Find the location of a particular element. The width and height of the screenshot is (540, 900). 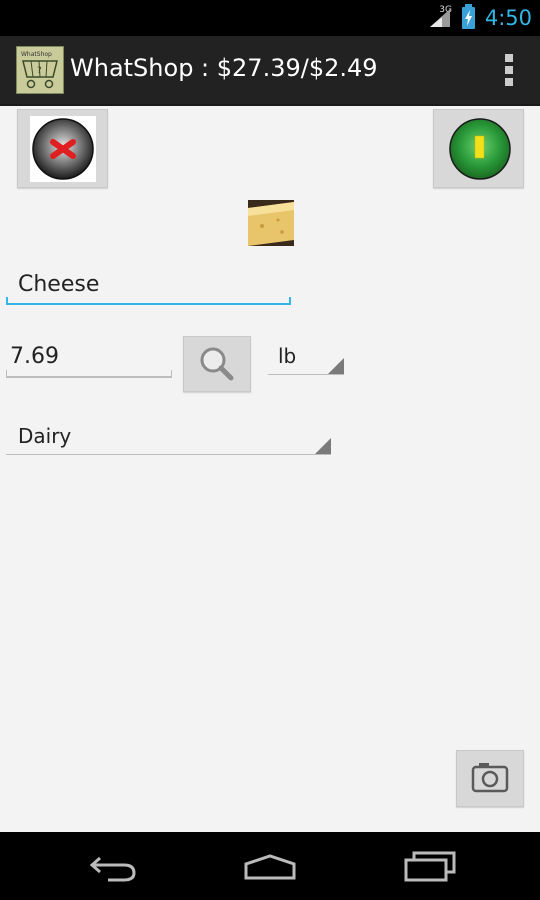

item-name-underline is located at coordinates (148, 304).